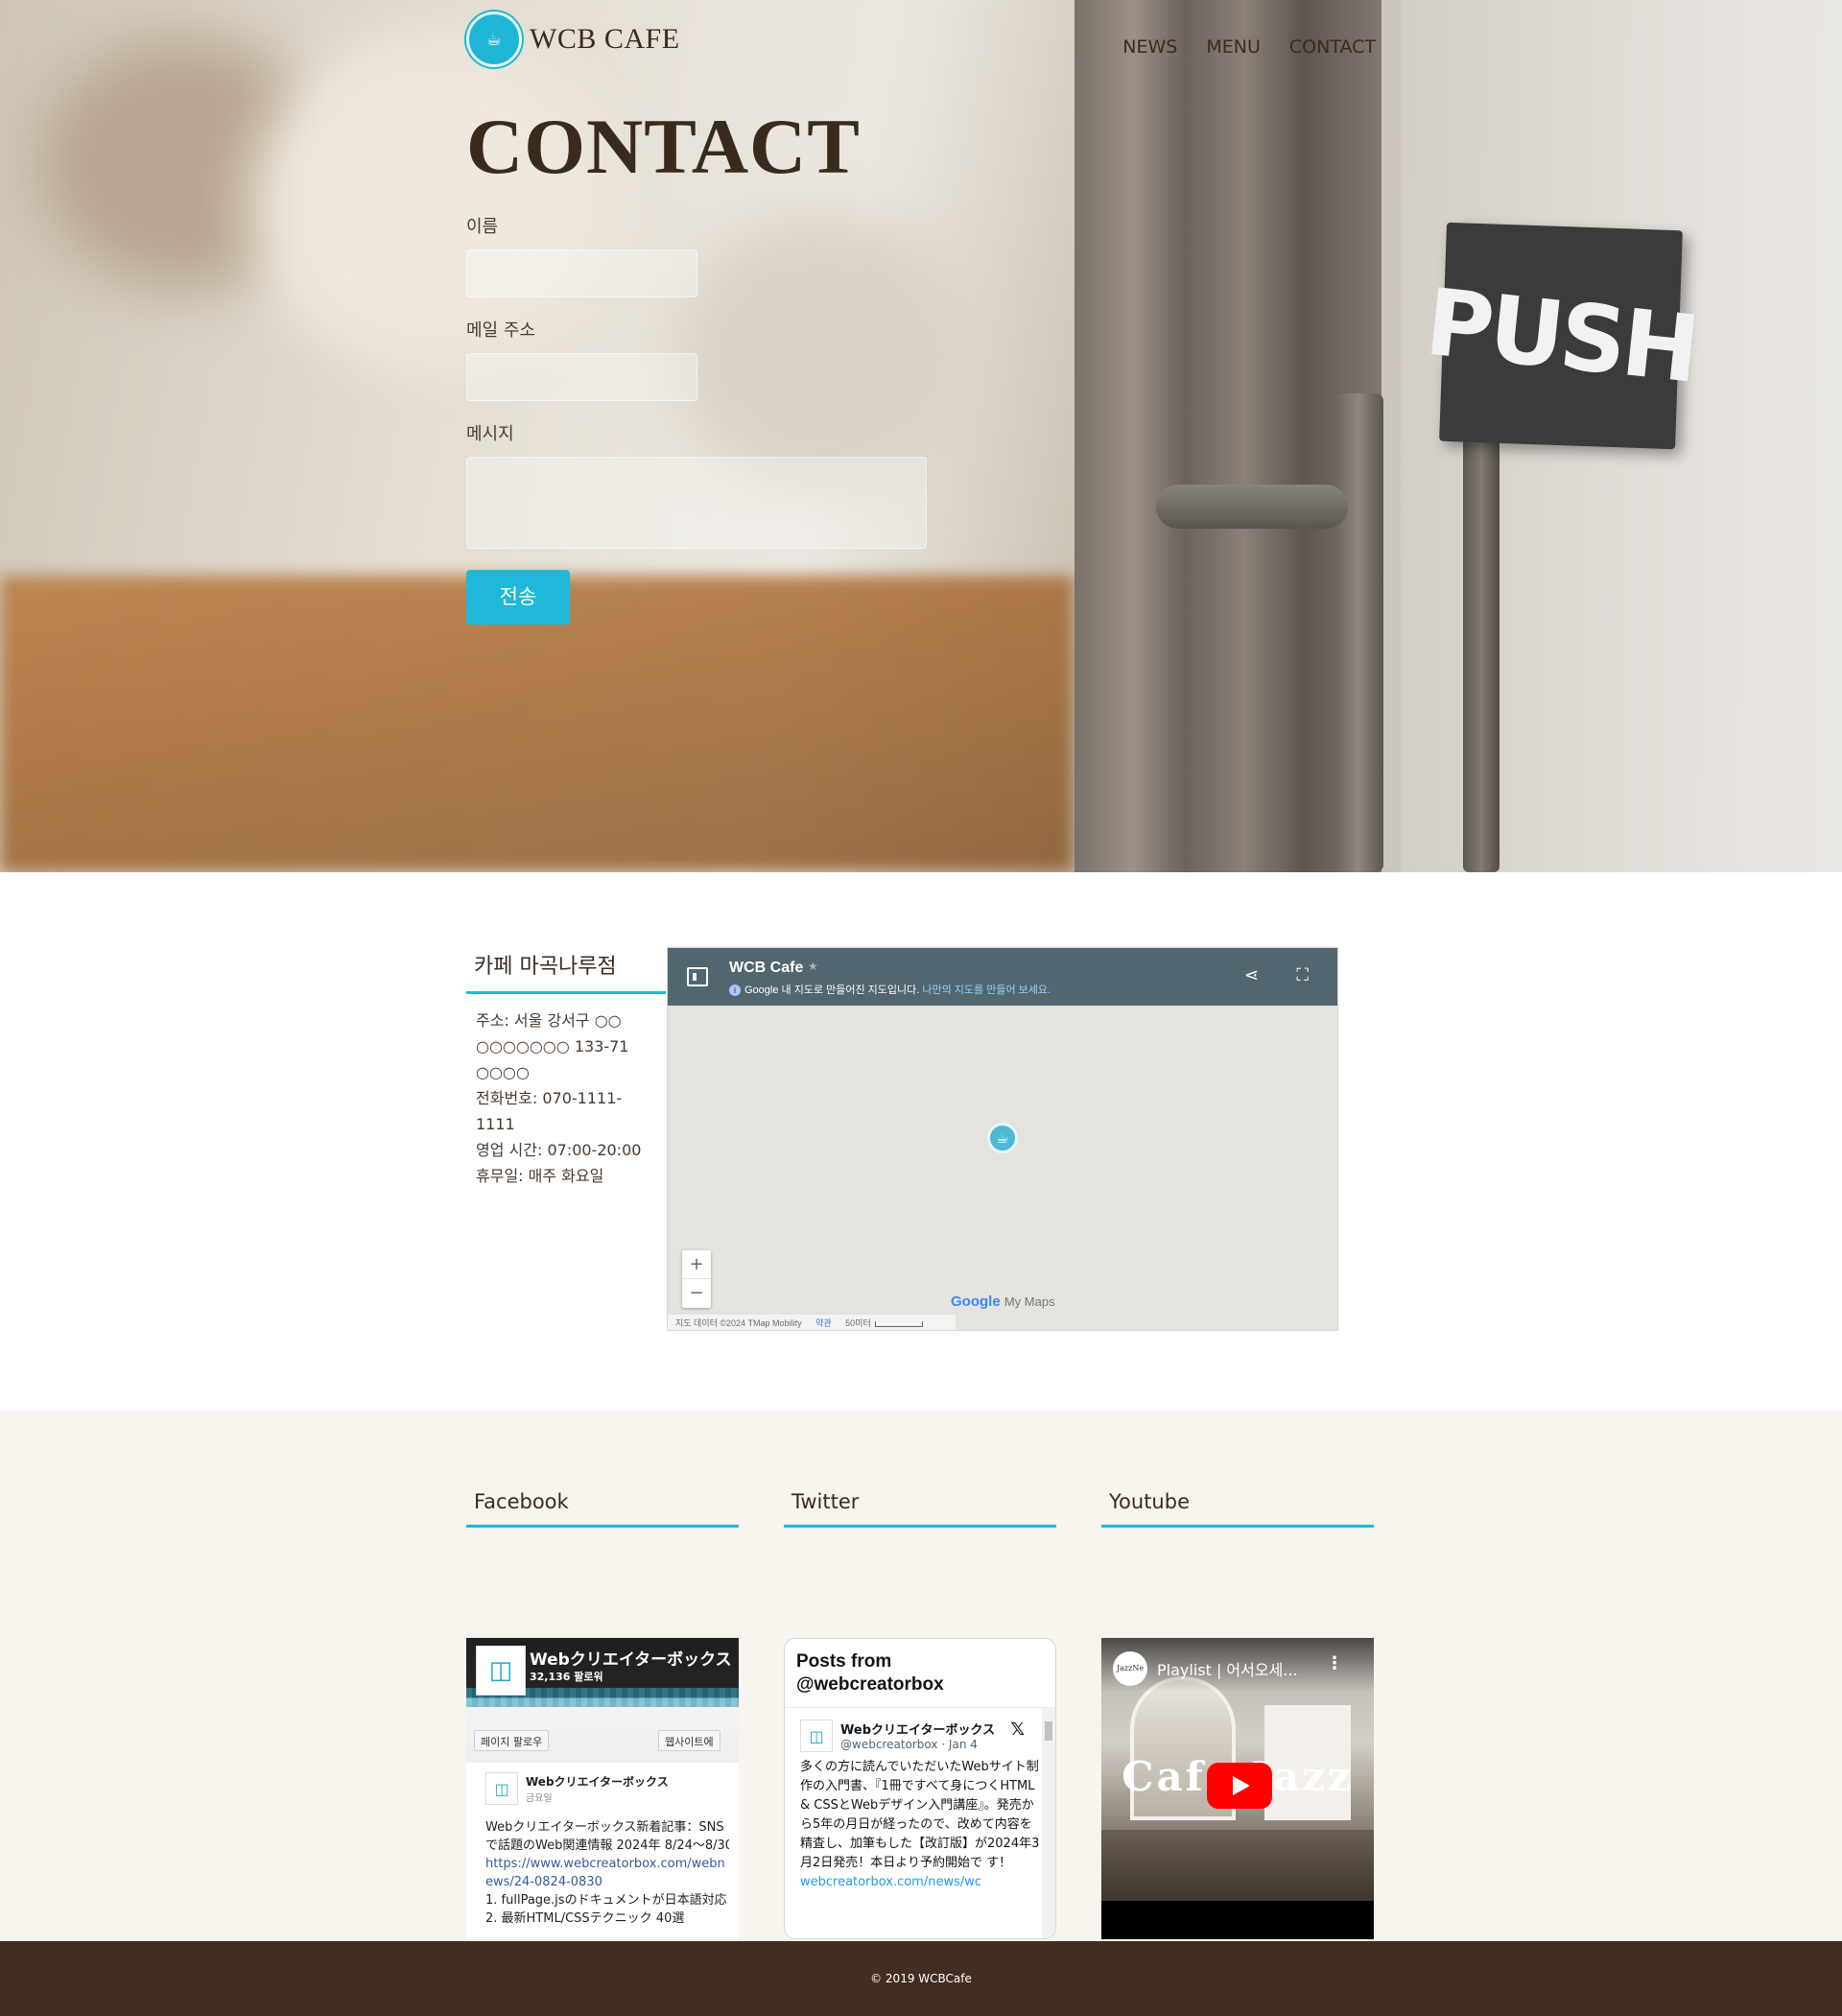 The height and width of the screenshot is (2016, 1842). Describe the element at coordinates (689, 1740) in the screenshot. I see `fb-website-button: 웹사이트에` at that location.